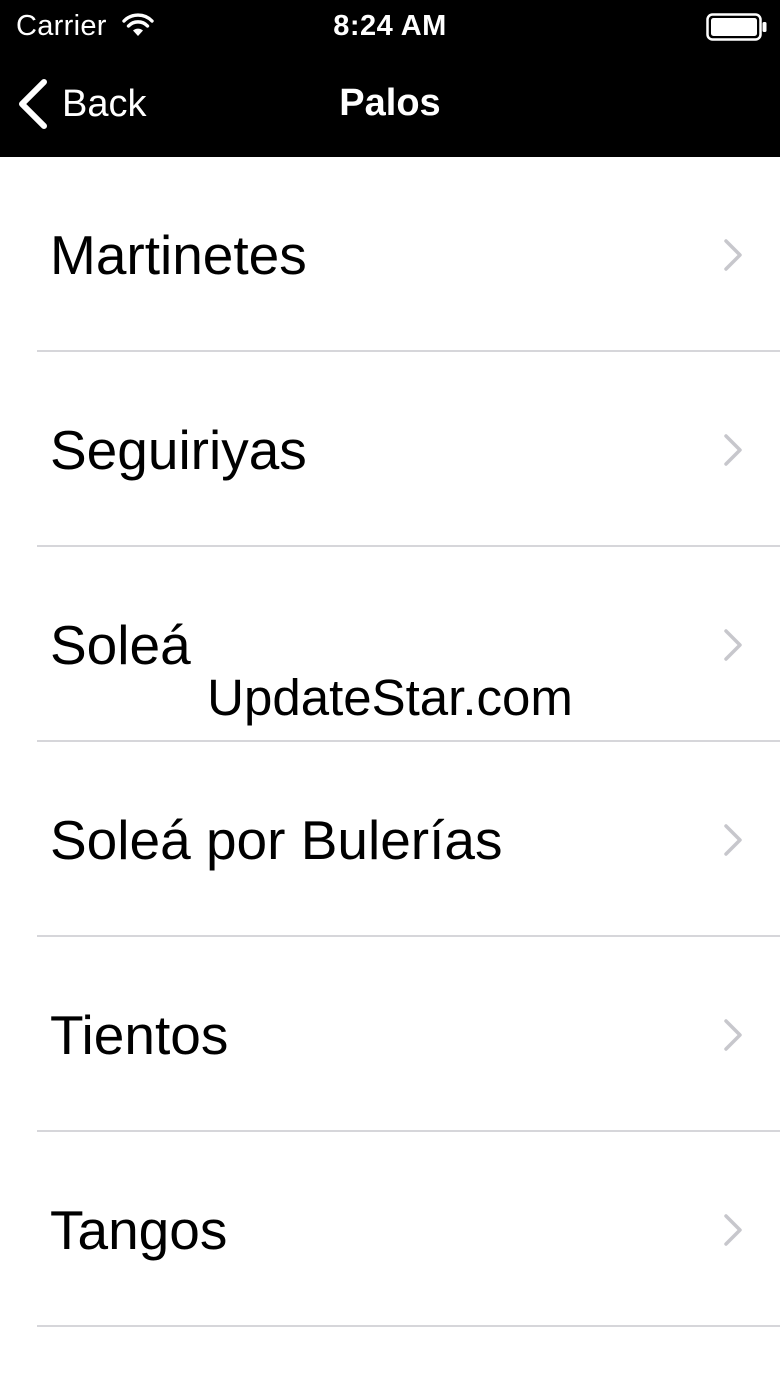 This screenshot has width=780, height=1387. I want to click on status-bar: Carrier 8:24 AM, so click(390, 26).